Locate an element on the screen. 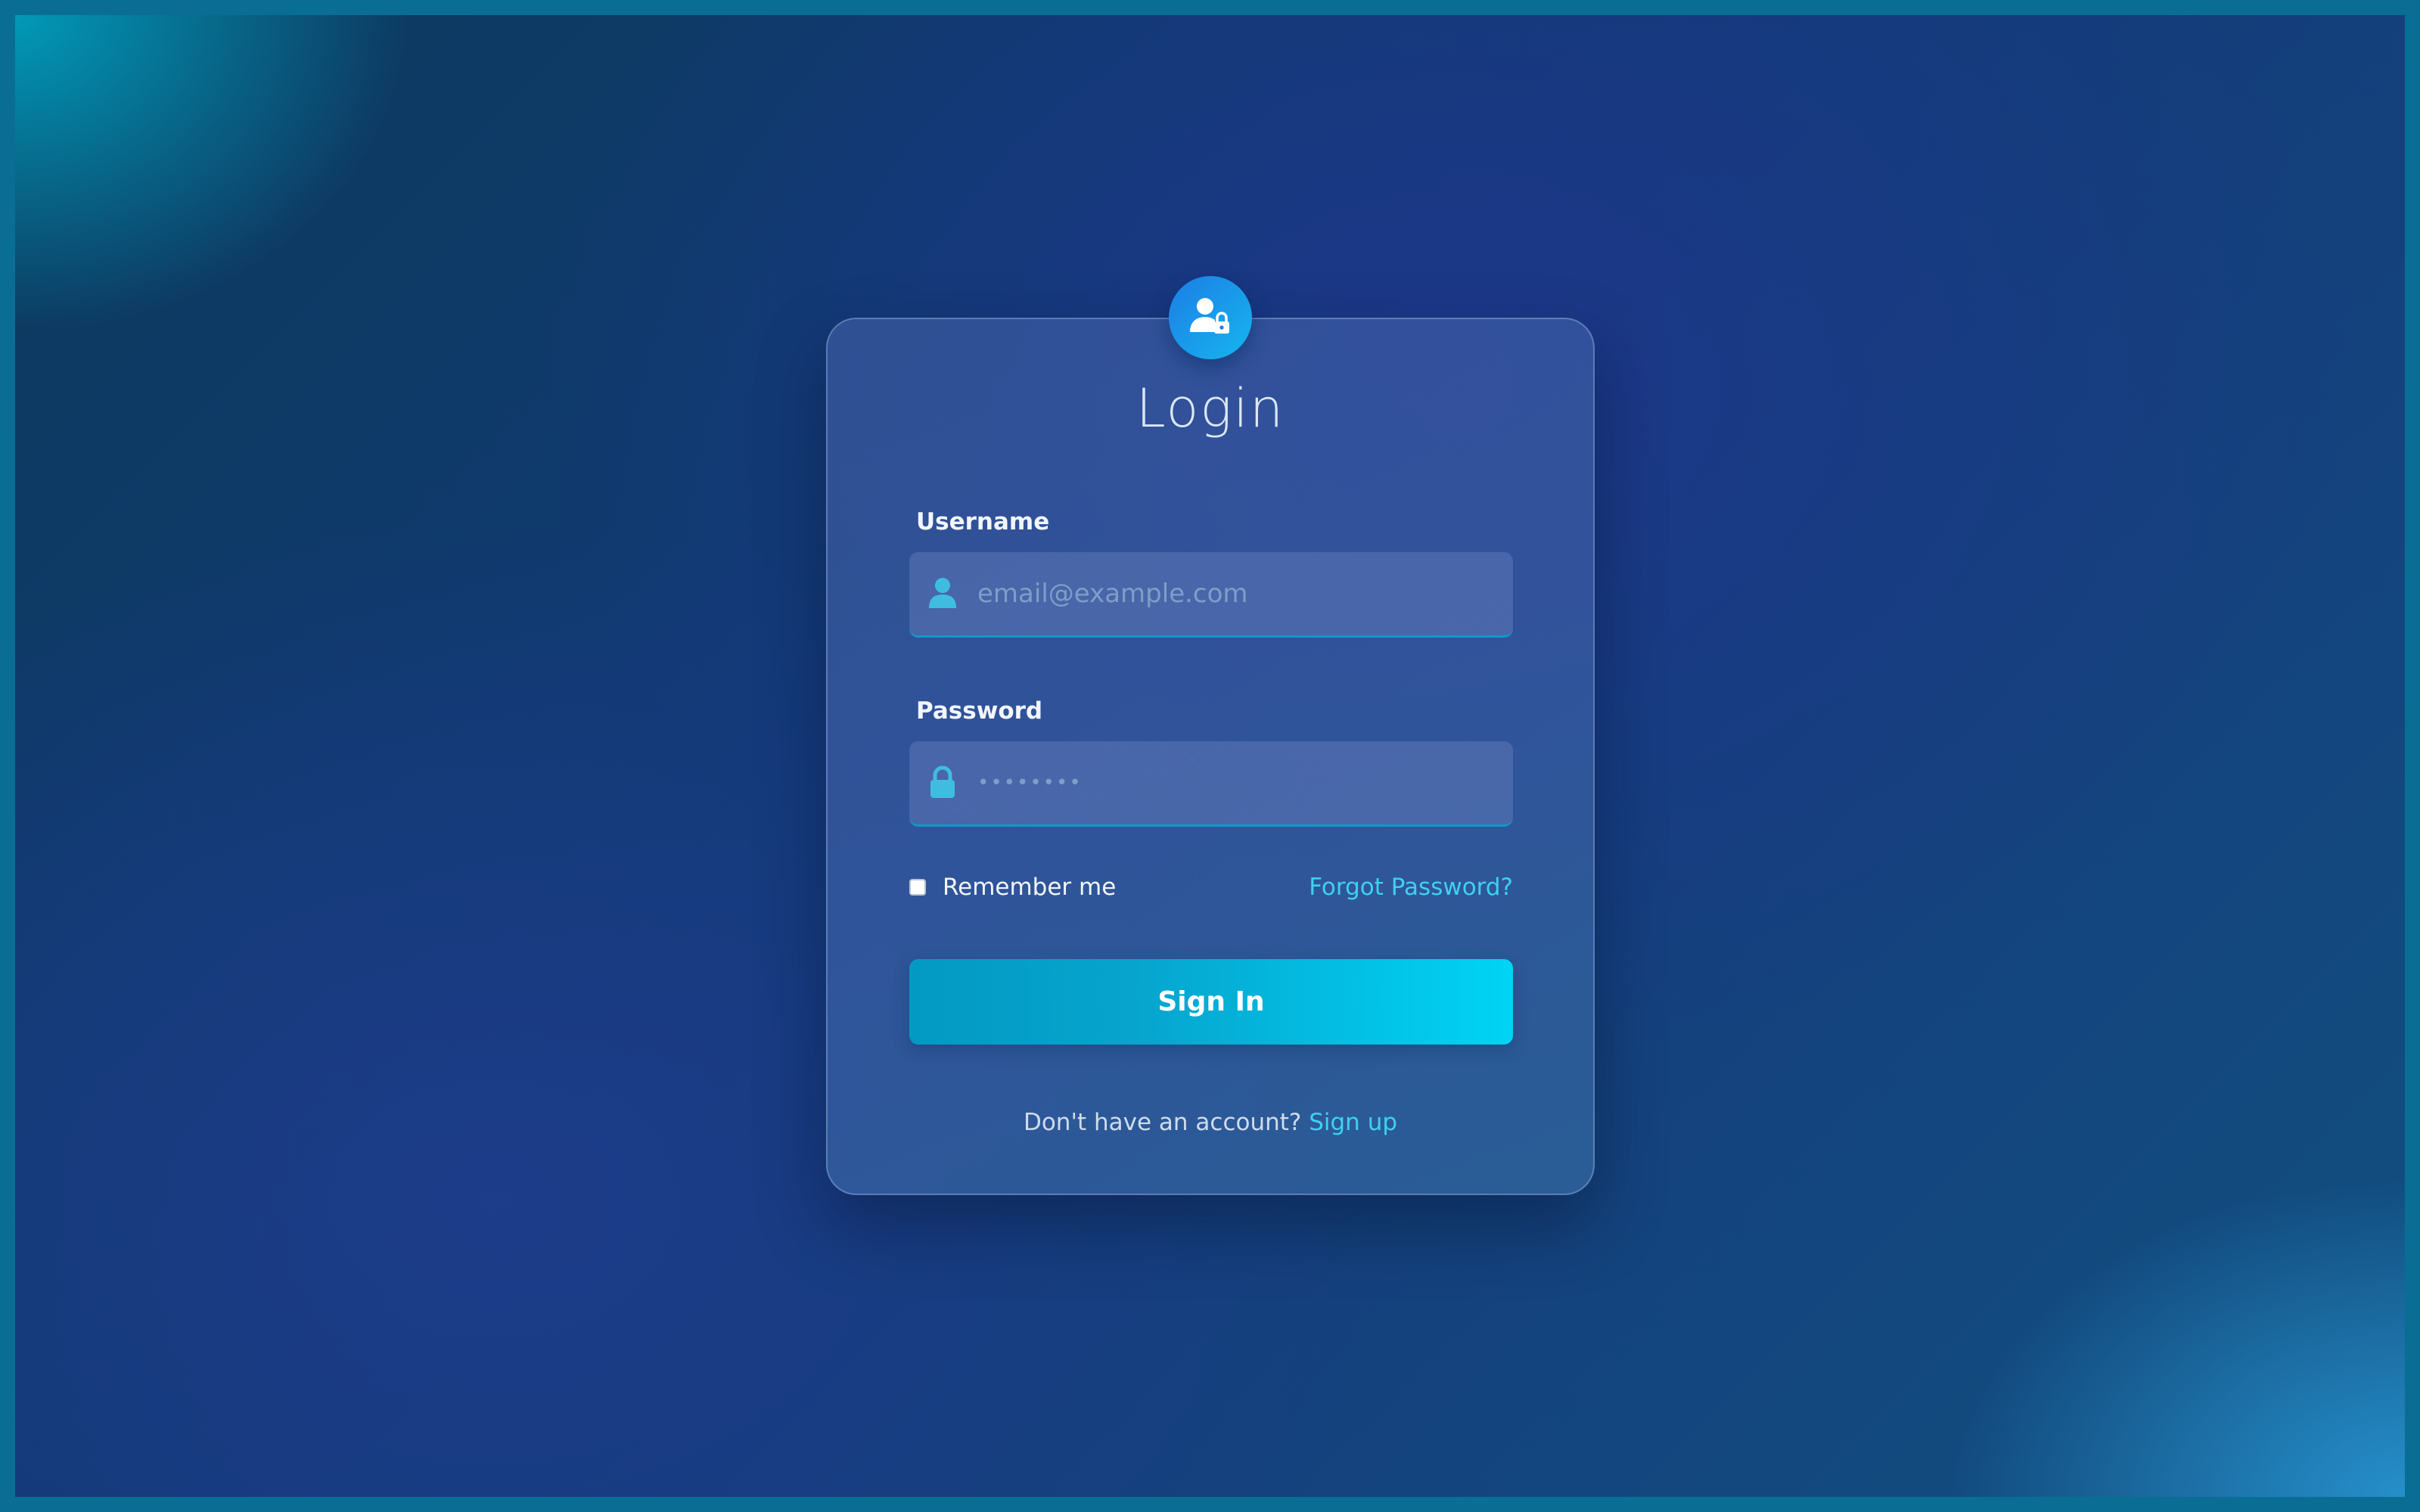 The image size is (2420, 1512). sign-up-link: Sign up is located at coordinates (1353, 1122).